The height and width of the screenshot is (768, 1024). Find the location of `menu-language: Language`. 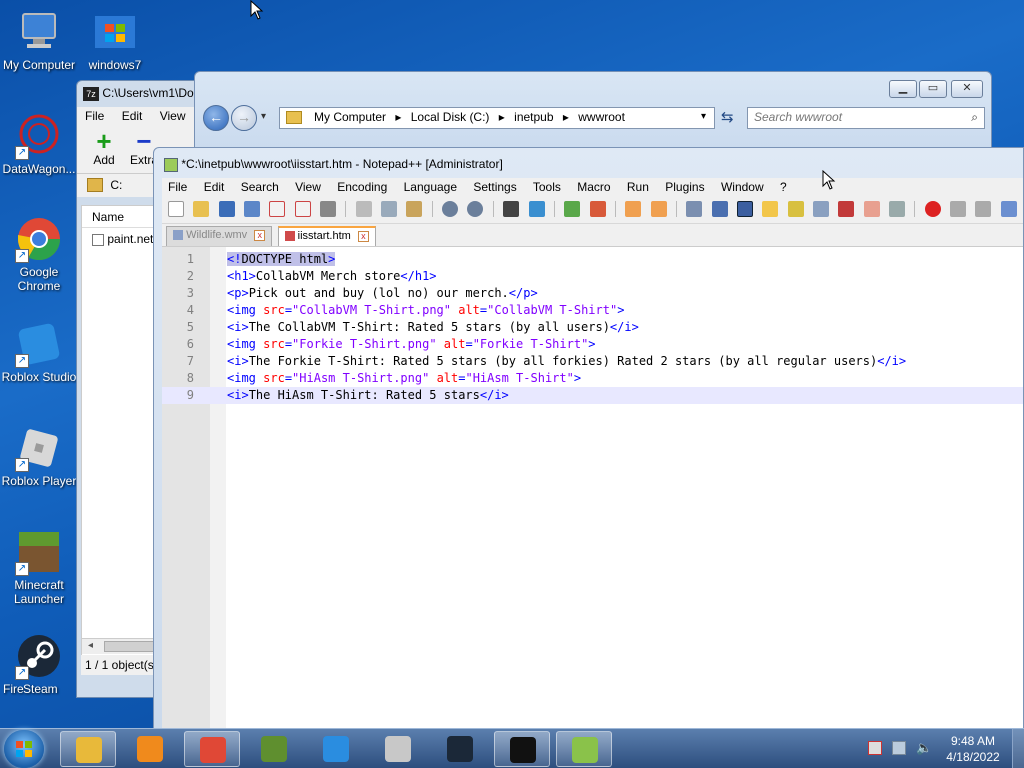

menu-language: Language is located at coordinates (430, 187).